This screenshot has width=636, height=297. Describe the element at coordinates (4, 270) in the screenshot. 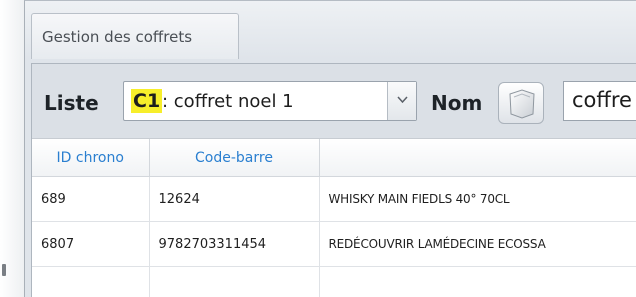

I see `edge-marker` at that location.